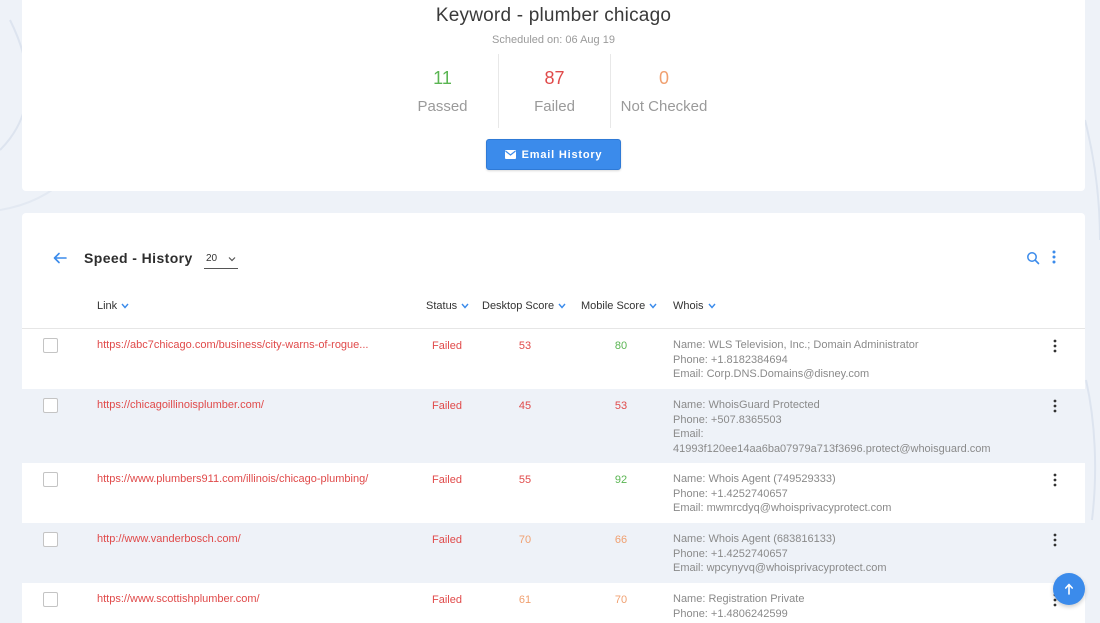 The height and width of the screenshot is (623, 1100). What do you see at coordinates (663, 78) in the screenshot?
I see `not-checked-count: 0` at bounding box center [663, 78].